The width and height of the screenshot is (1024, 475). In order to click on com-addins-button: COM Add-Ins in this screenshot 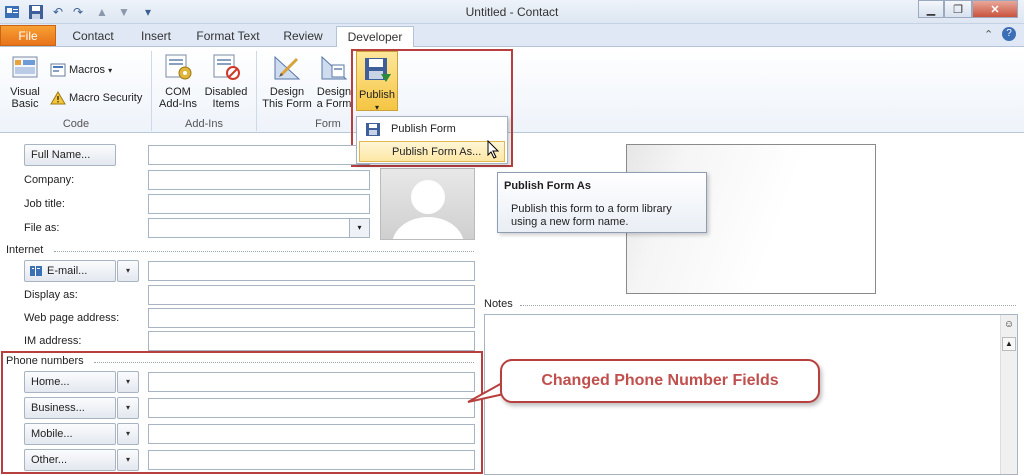, I will do `click(178, 80)`.